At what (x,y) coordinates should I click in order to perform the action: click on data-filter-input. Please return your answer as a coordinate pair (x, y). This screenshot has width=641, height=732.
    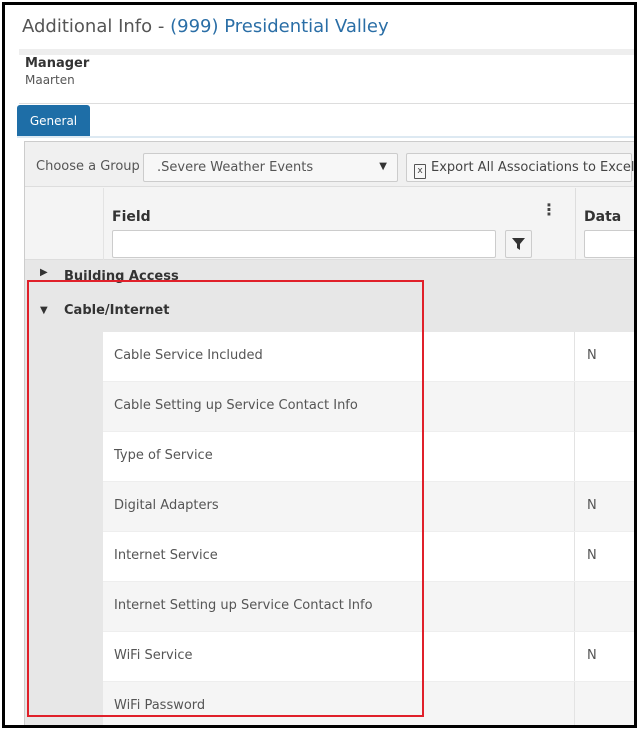
    Looking at the image, I should click on (609, 244).